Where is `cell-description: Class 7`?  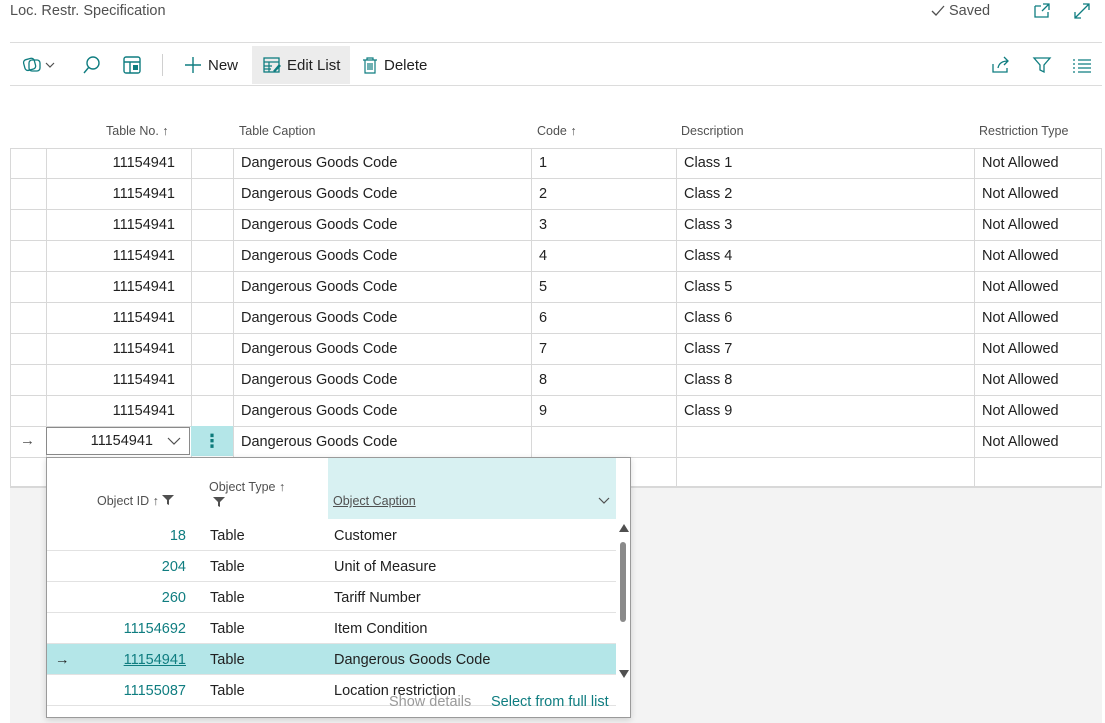
cell-description: Class 7 is located at coordinates (825, 349).